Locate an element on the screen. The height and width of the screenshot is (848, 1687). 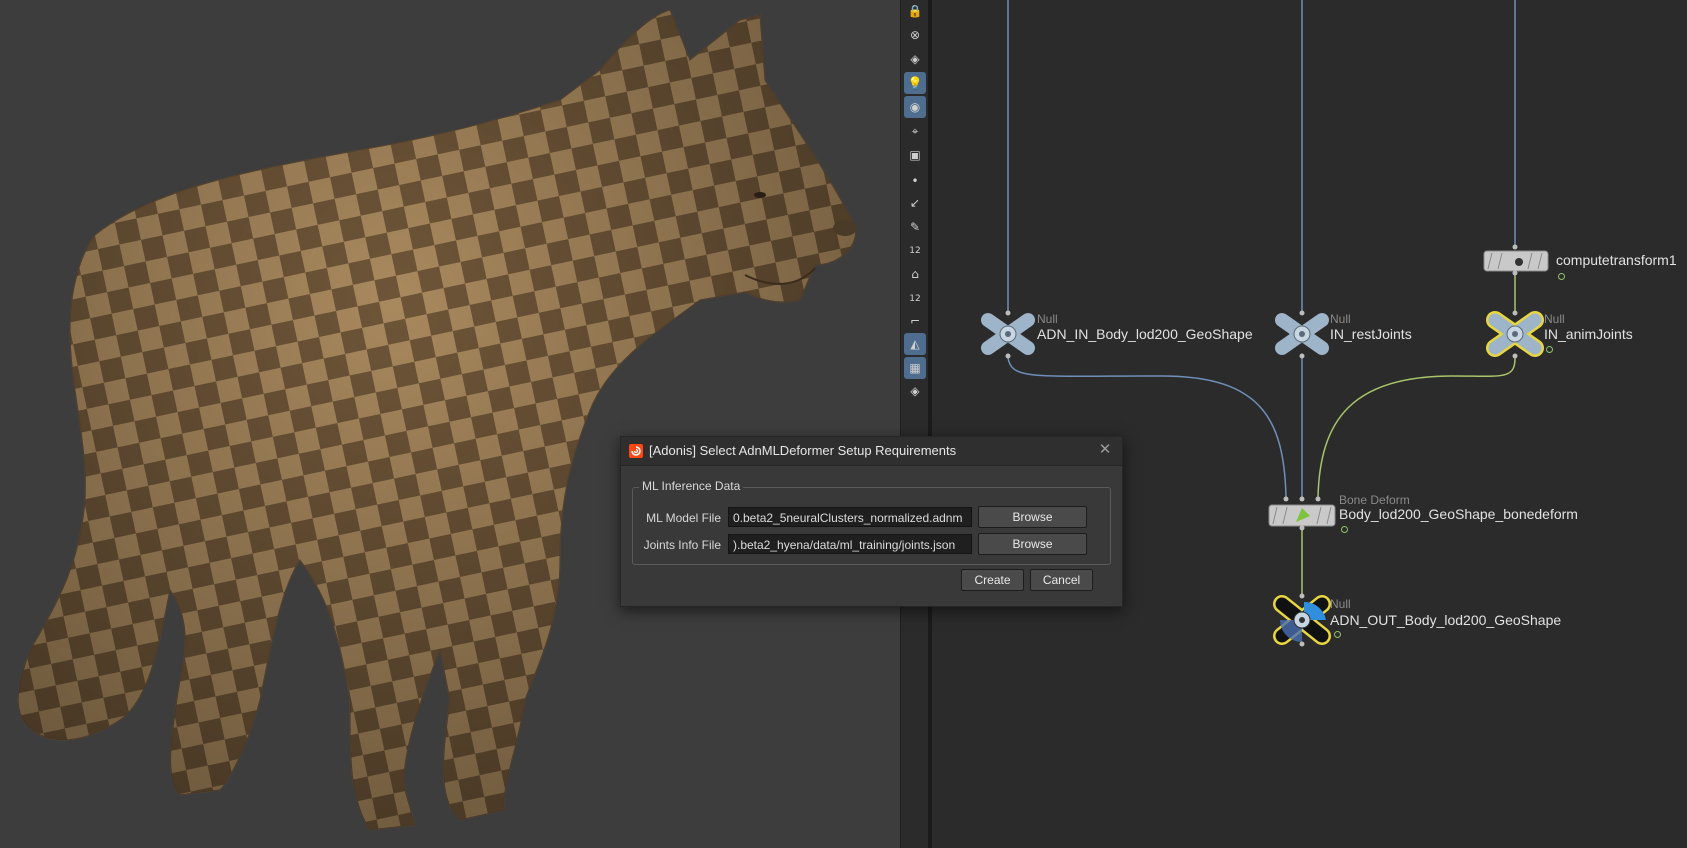
paint-icon: ⌂ is located at coordinates (915, 274).